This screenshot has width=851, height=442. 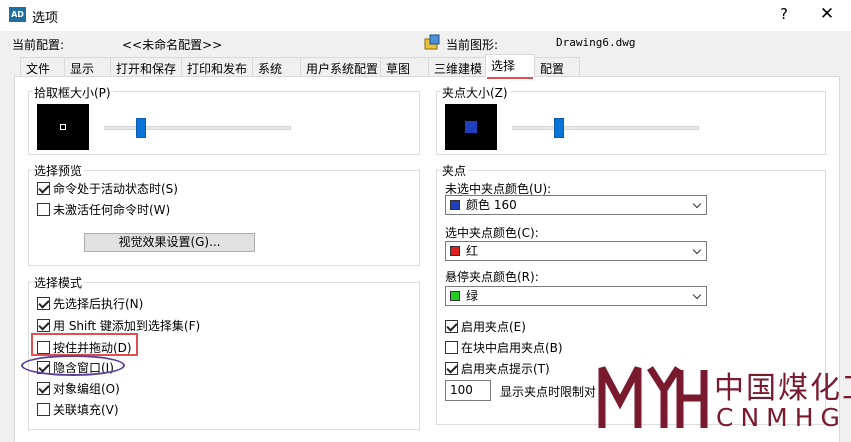 What do you see at coordinates (86, 410) in the screenshot?
I see `checkbox-label: 关联填充(V)` at bounding box center [86, 410].